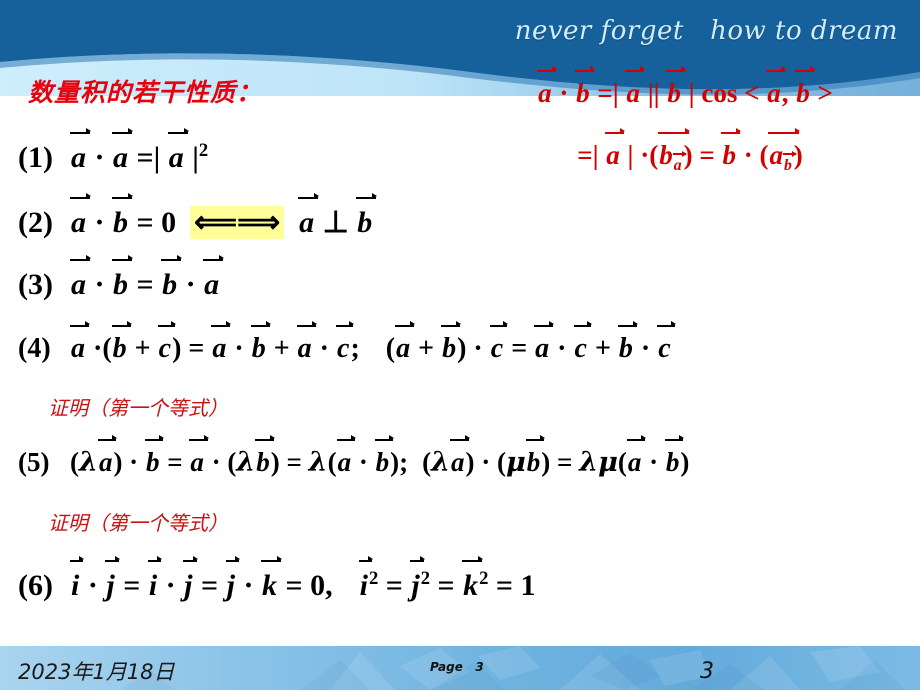 This screenshot has width=920, height=690. What do you see at coordinates (707, 671) in the screenshot?
I see `footer-page-number: 3` at bounding box center [707, 671].